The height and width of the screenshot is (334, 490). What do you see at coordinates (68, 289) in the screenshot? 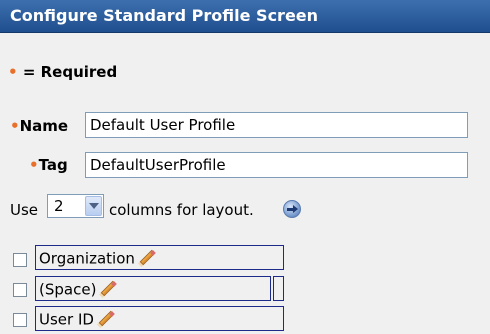
I see `item-label: (Space)` at bounding box center [68, 289].